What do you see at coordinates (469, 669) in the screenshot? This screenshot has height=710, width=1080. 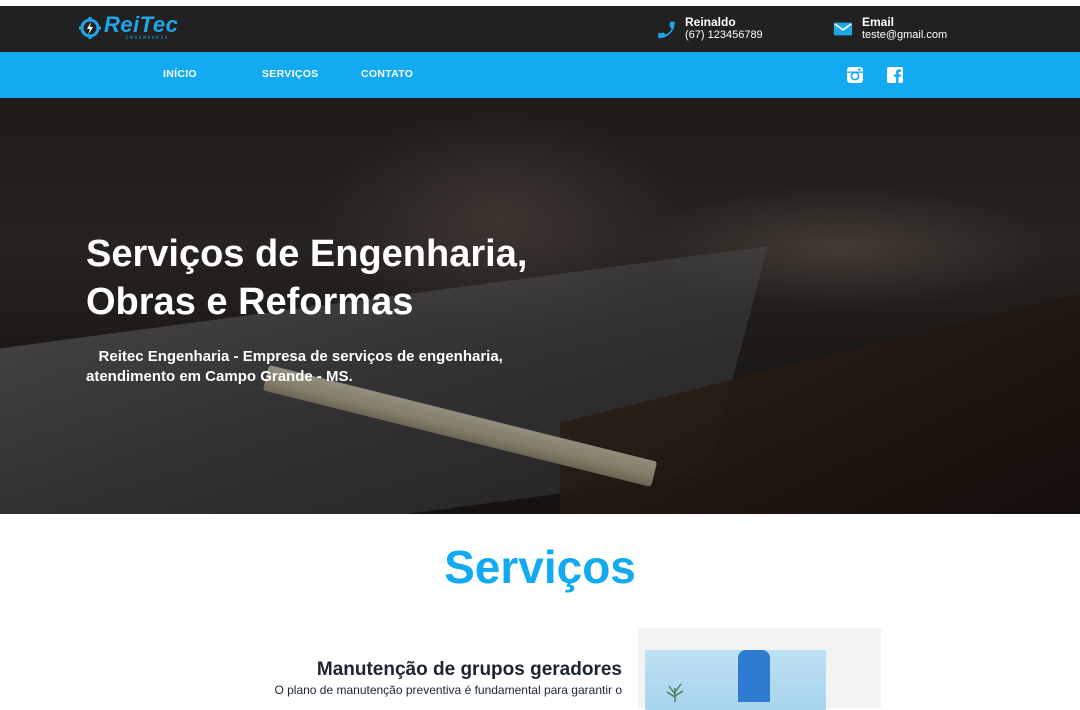 I see `service-item-title: Manutenção de grupos geradores` at bounding box center [469, 669].